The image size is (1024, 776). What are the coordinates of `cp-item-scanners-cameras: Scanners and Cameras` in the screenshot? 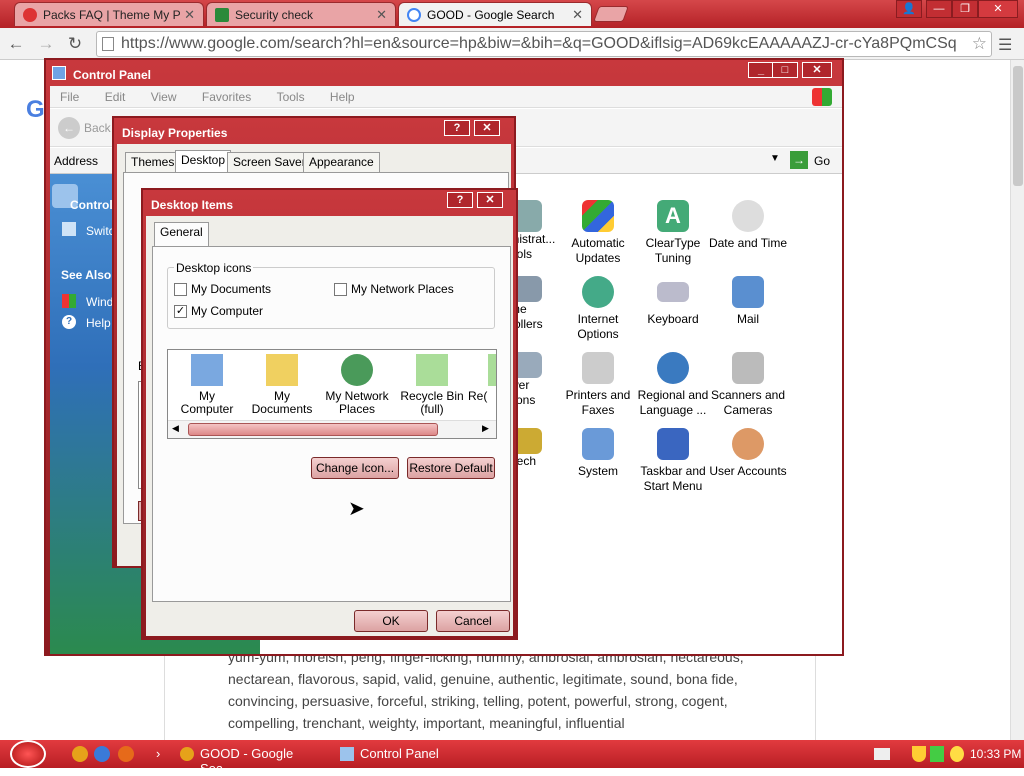 It's located at (748, 385).